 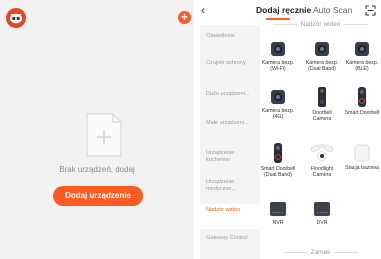 I want to click on add-device-button: Dodaj urządzenie, so click(x=98, y=196).